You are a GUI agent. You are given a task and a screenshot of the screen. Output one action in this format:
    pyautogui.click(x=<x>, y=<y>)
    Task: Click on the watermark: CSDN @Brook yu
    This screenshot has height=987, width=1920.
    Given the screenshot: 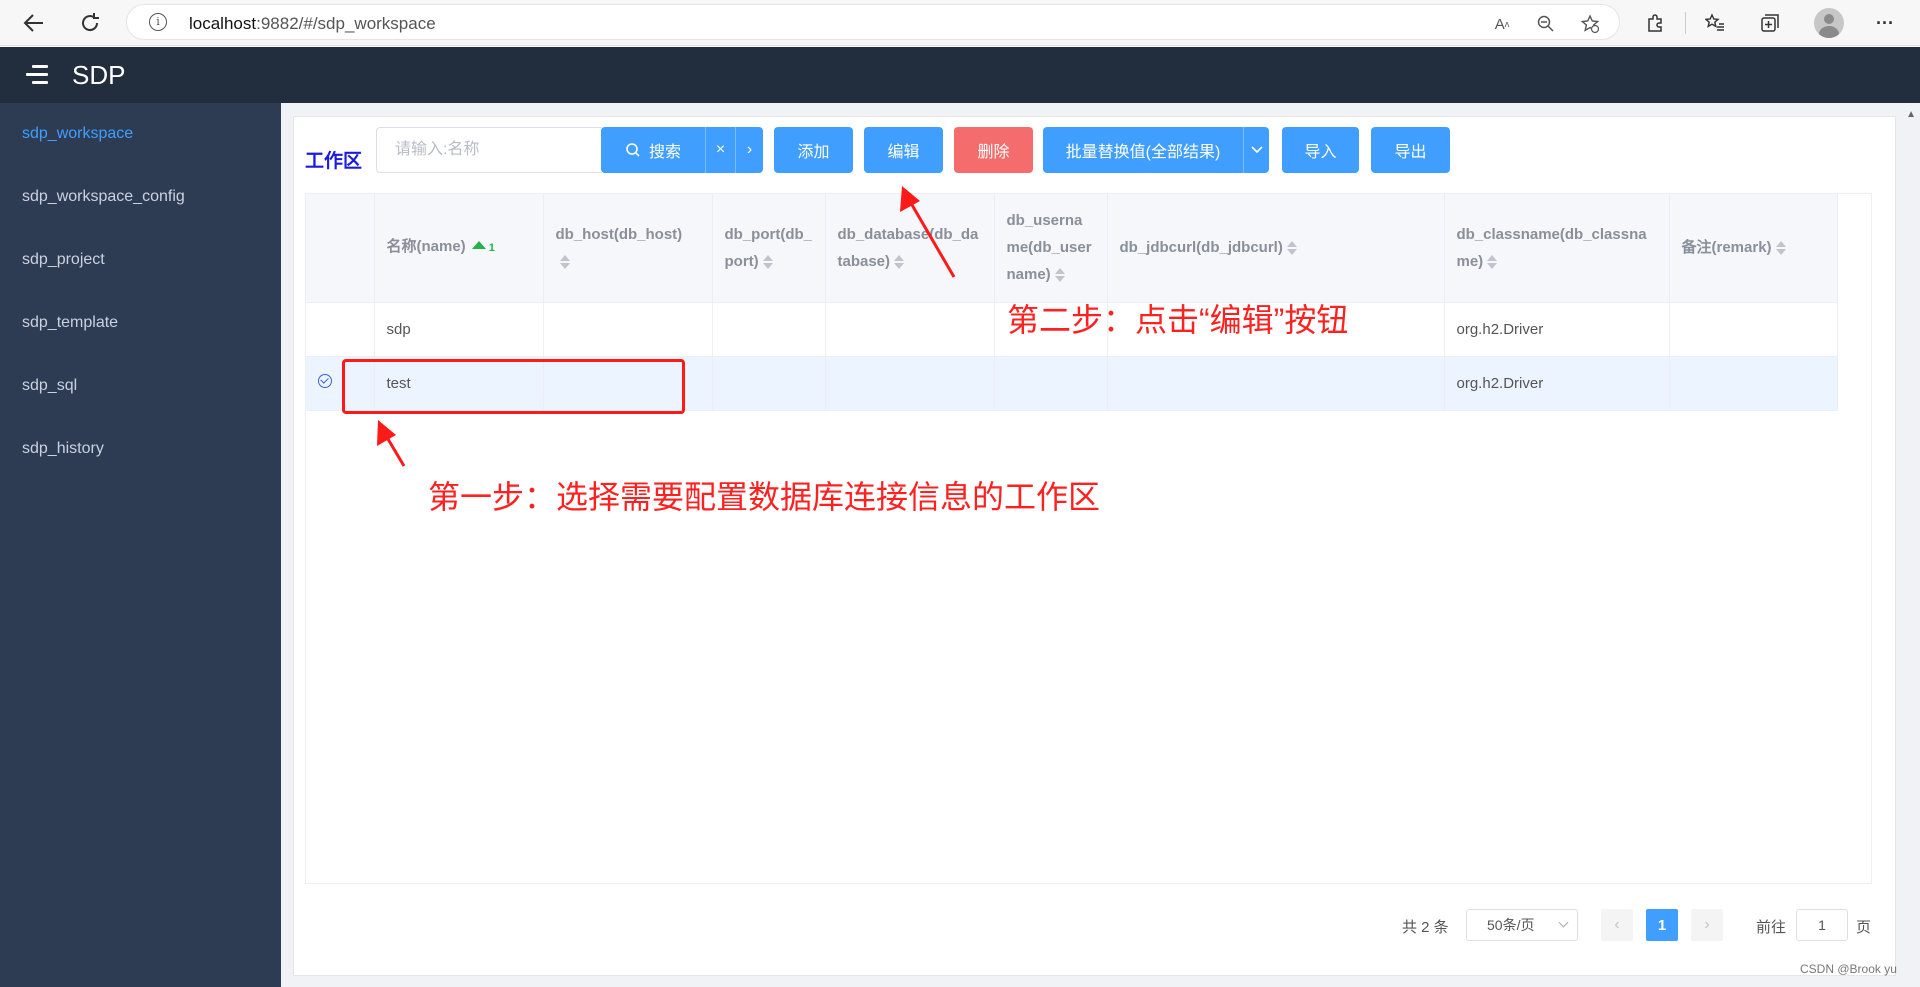 What is the action you would take?
    pyautogui.click(x=1848, y=969)
    